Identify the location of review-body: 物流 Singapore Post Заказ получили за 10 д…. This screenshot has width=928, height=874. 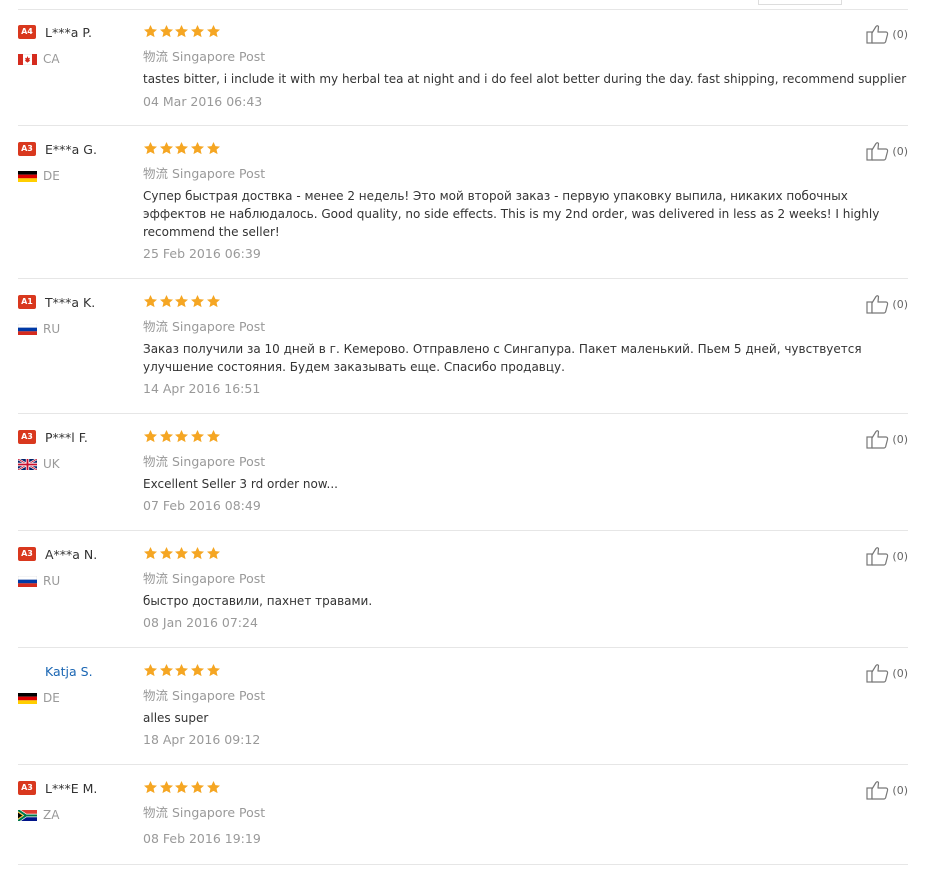
(525, 345).